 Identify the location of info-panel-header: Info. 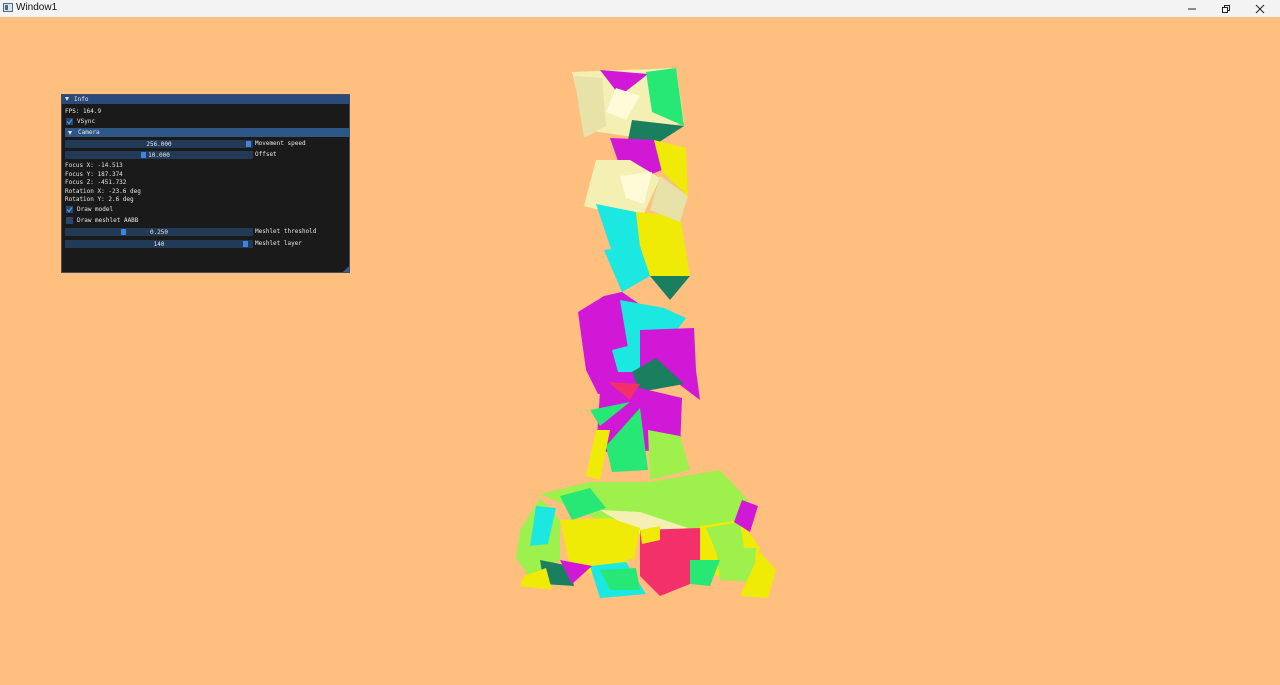
(205, 99).